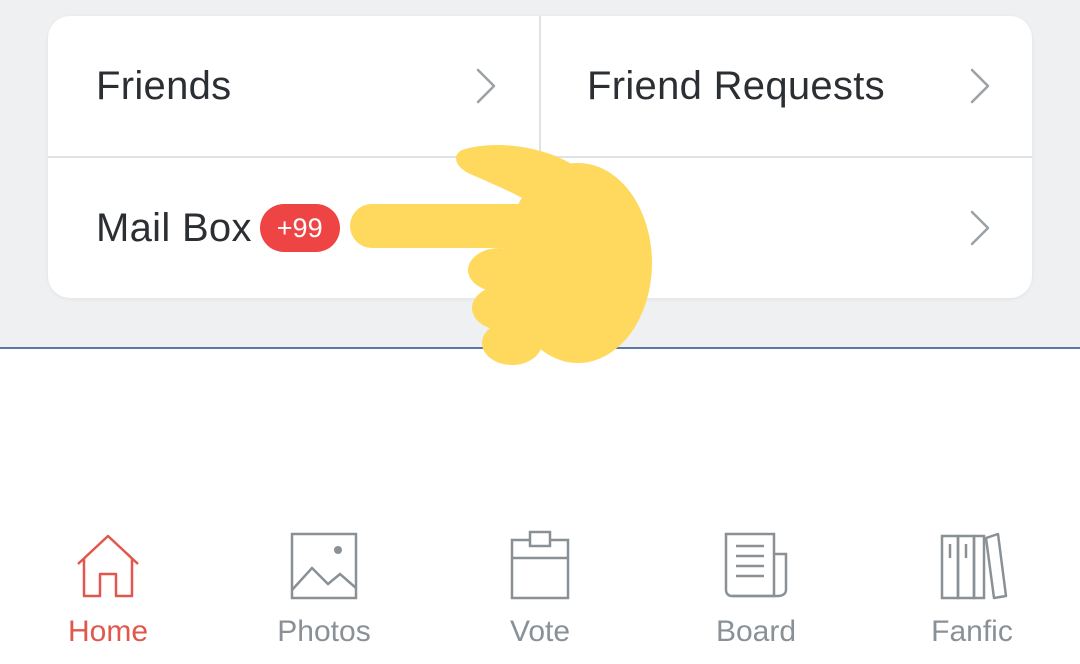 This screenshot has height=664, width=1080. What do you see at coordinates (736, 85) in the screenshot?
I see `friend-requests-label: Friend Requests` at bounding box center [736, 85].